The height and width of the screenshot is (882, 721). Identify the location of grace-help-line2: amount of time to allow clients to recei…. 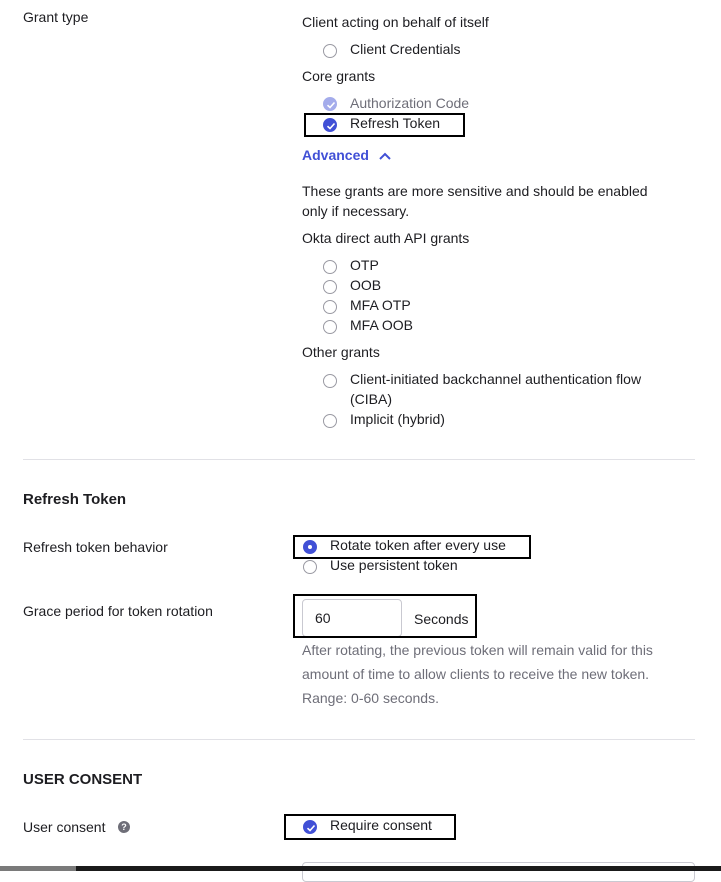
(476, 674).